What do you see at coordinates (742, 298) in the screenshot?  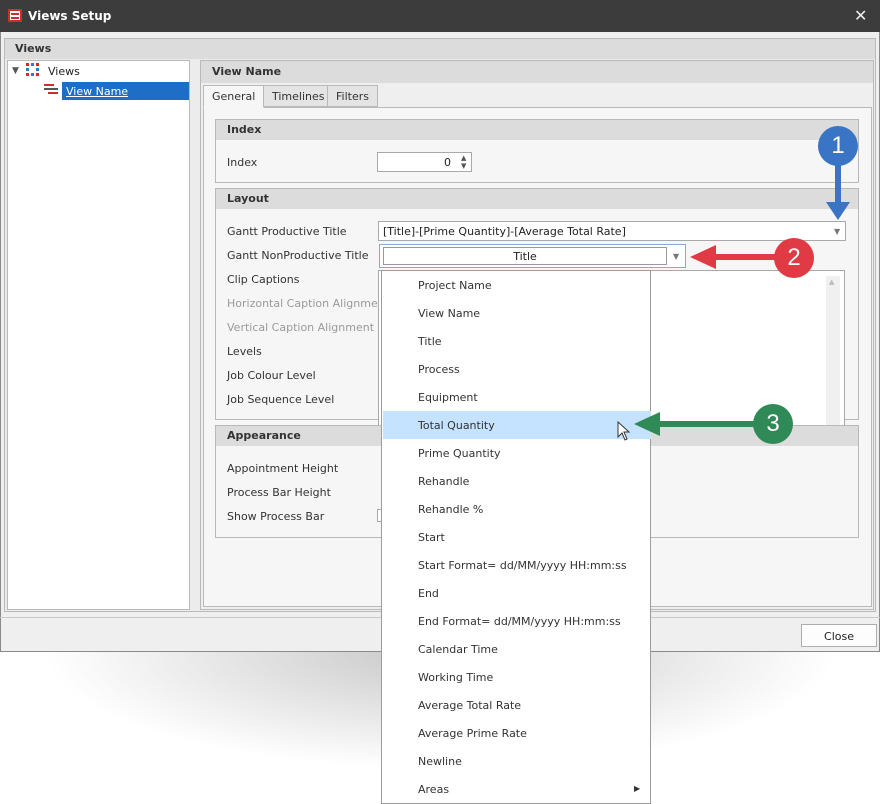 I see `annotation-arrows` at bounding box center [742, 298].